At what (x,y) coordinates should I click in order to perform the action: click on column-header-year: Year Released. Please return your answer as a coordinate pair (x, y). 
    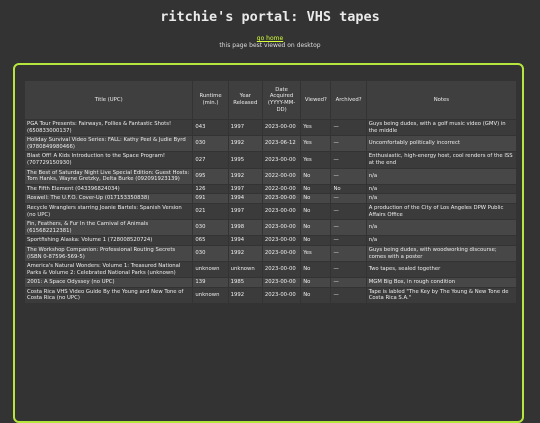
    Looking at the image, I should click on (245, 100).